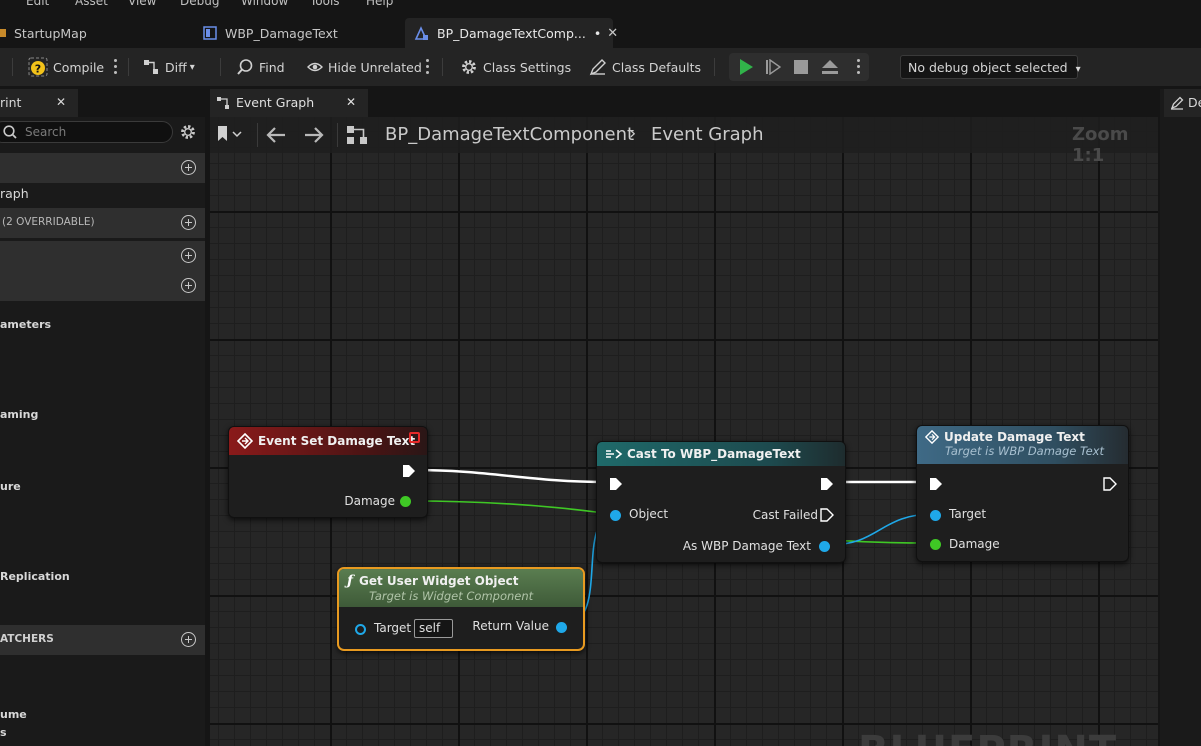  I want to click on event-set-damage-text-node: Event Set Damage Text Damage, so click(328, 472).